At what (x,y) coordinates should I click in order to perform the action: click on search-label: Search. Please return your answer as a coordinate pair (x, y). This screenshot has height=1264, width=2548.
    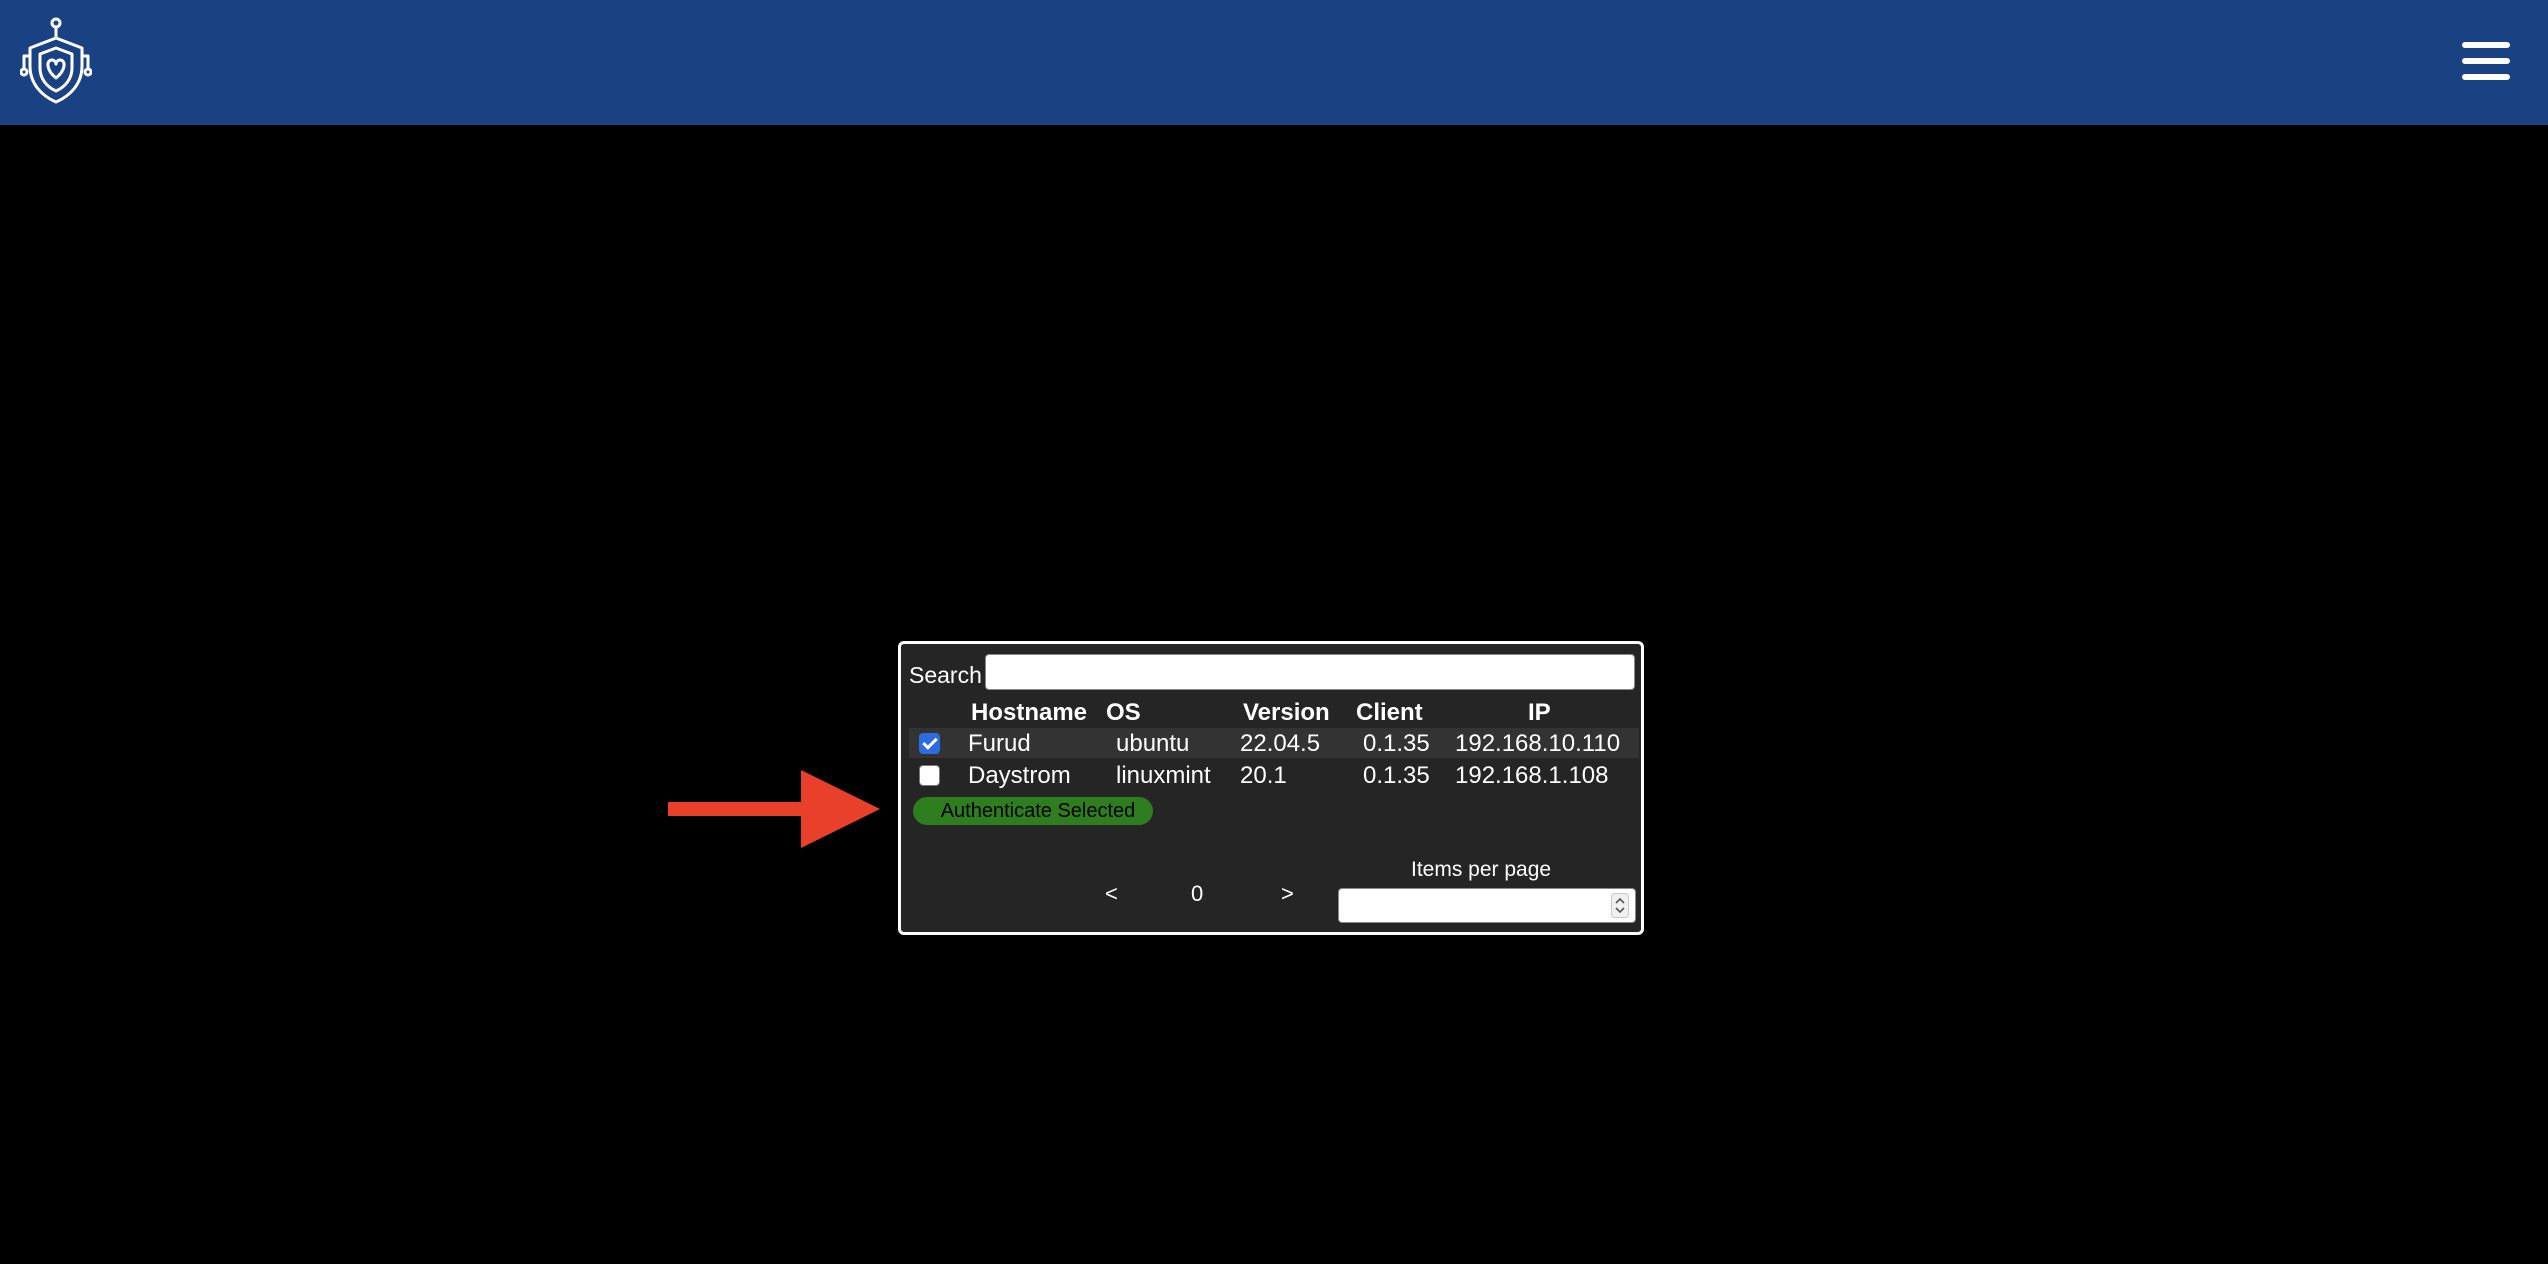
    Looking at the image, I should click on (945, 675).